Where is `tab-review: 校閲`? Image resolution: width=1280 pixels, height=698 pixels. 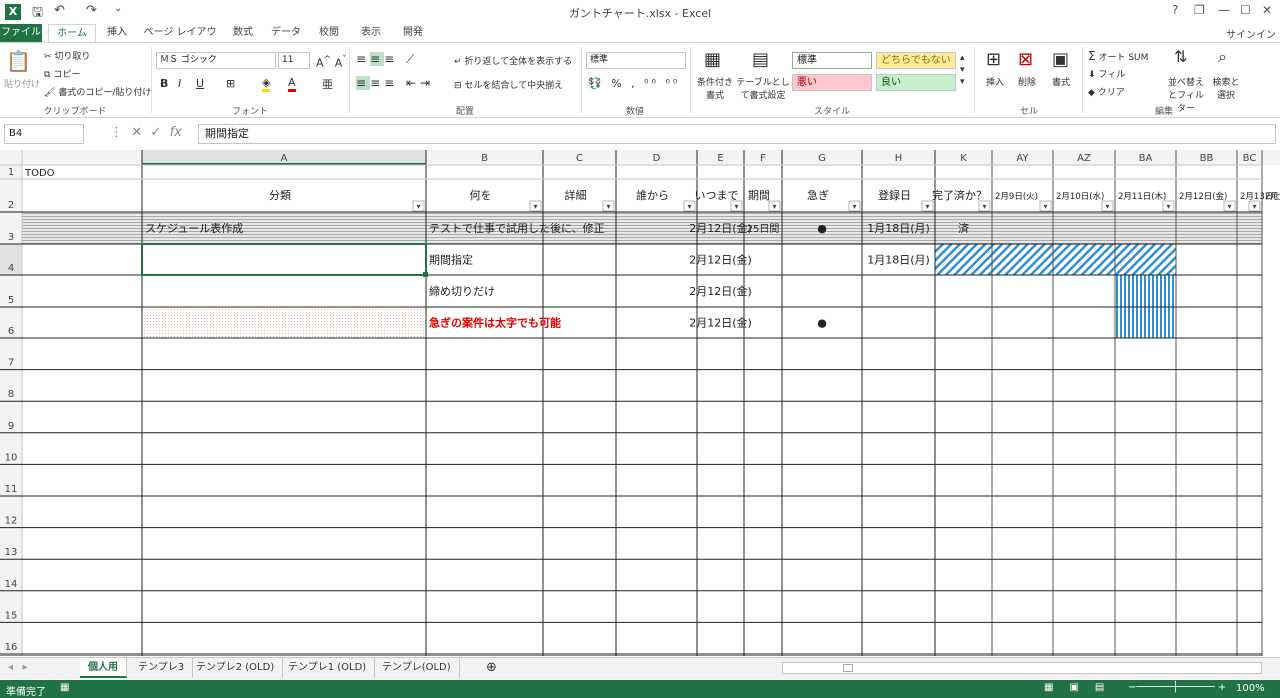 tab-review: 校閲 is located at coordinates (329, 33).